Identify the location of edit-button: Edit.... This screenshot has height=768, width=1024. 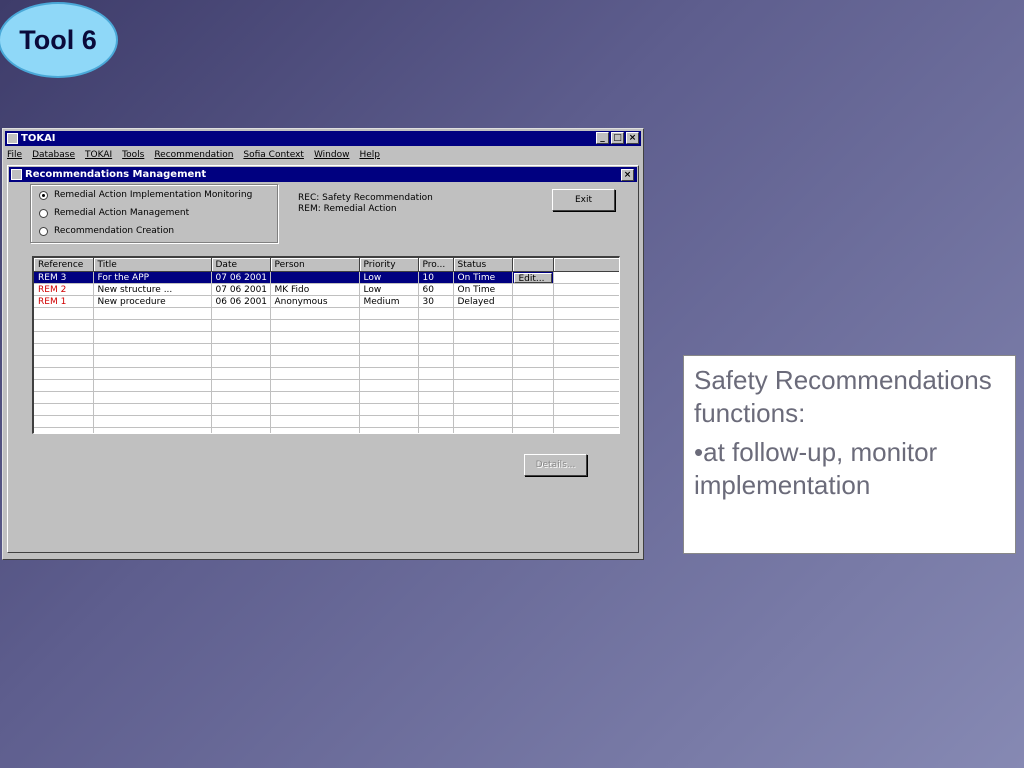
(532, 277).